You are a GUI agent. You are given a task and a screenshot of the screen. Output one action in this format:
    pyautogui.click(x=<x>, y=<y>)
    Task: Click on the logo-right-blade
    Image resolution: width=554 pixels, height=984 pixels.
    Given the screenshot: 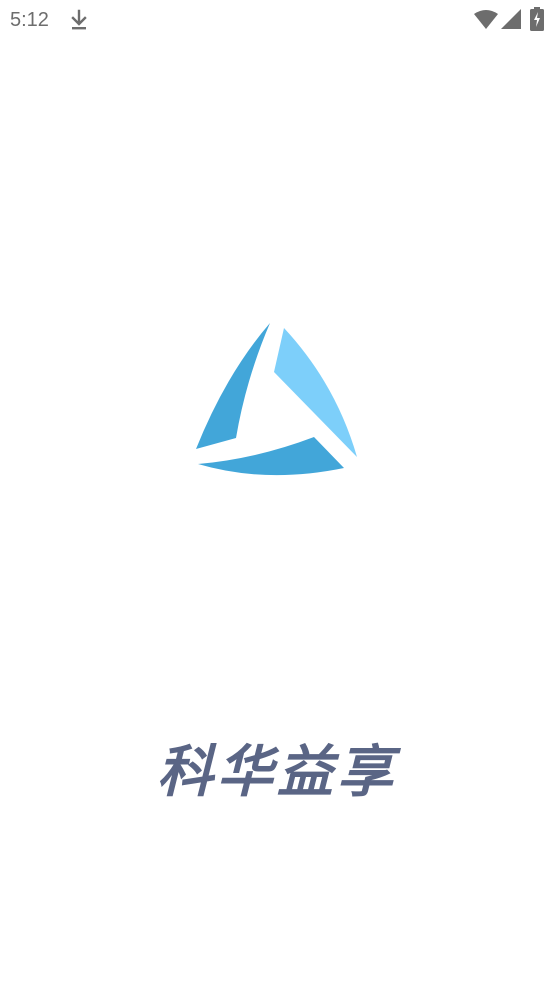 What is the action you would take?
    pyautogui.click(x=315, y=392)
    